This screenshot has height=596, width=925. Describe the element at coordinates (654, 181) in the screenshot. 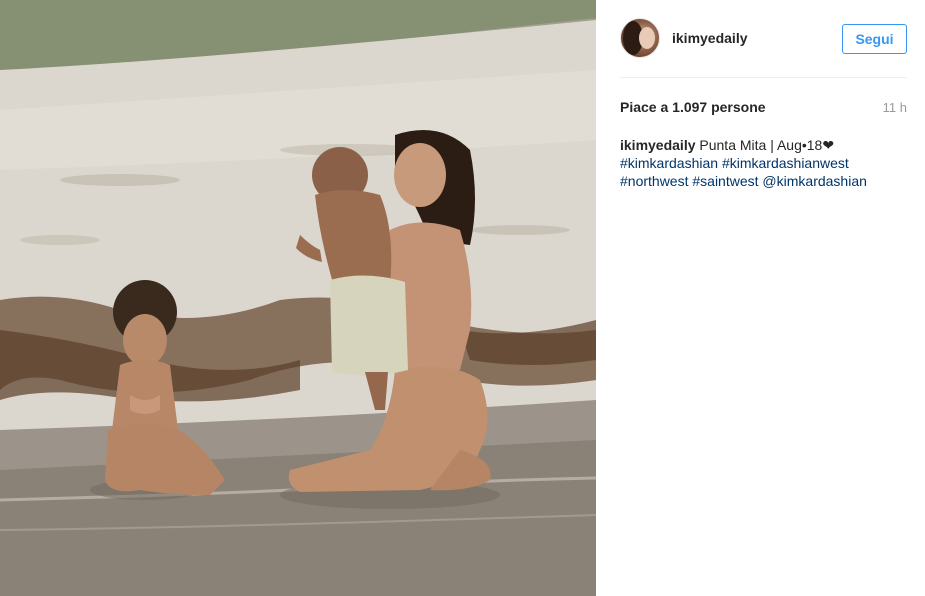

I see `hashtag-northwest: #northwest` at that location.